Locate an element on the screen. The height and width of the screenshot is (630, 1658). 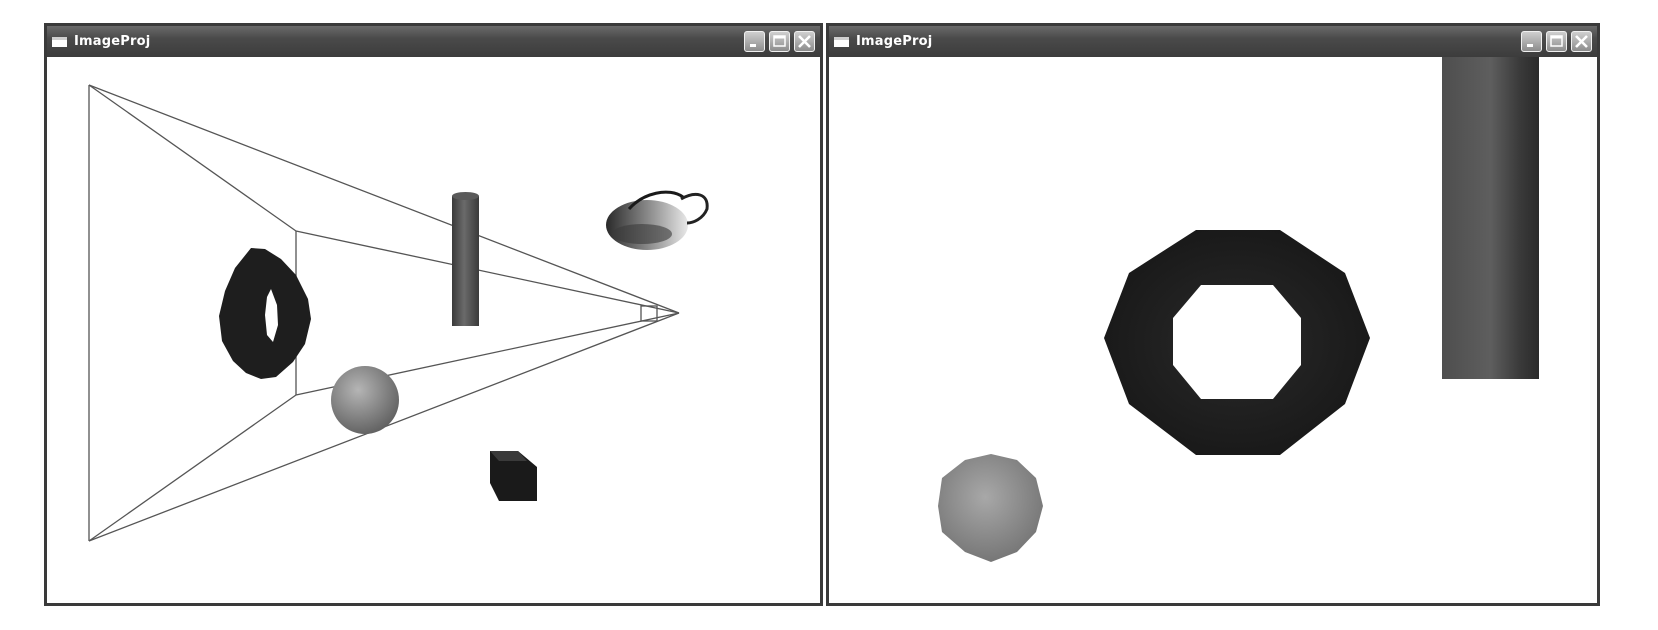
cube-object is located at coordinates (513, 476).